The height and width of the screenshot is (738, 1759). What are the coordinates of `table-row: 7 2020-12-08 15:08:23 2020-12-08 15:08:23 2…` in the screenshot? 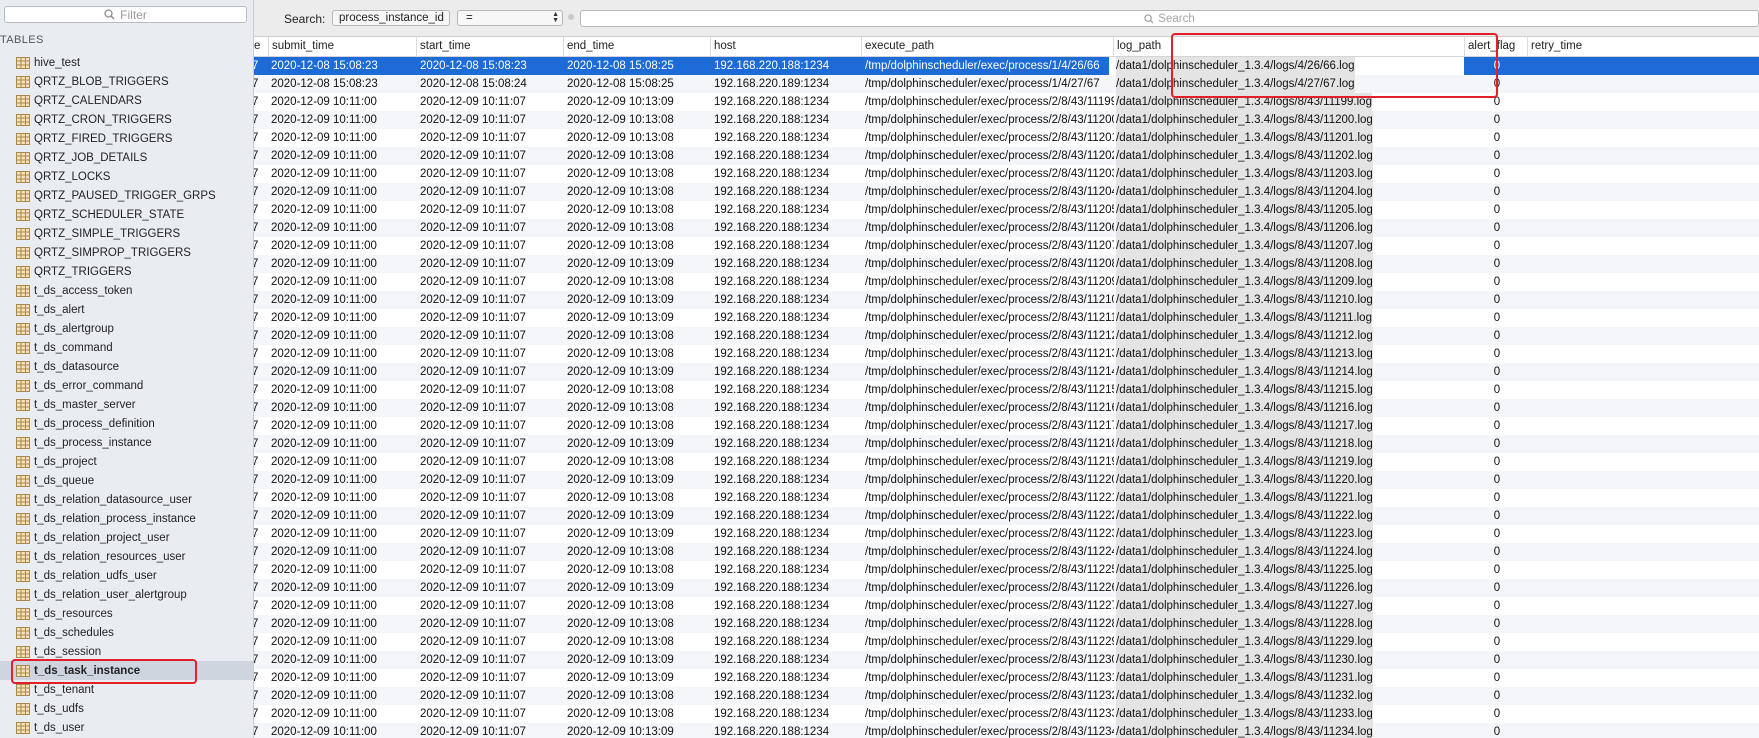 It's located at (1006, 66).